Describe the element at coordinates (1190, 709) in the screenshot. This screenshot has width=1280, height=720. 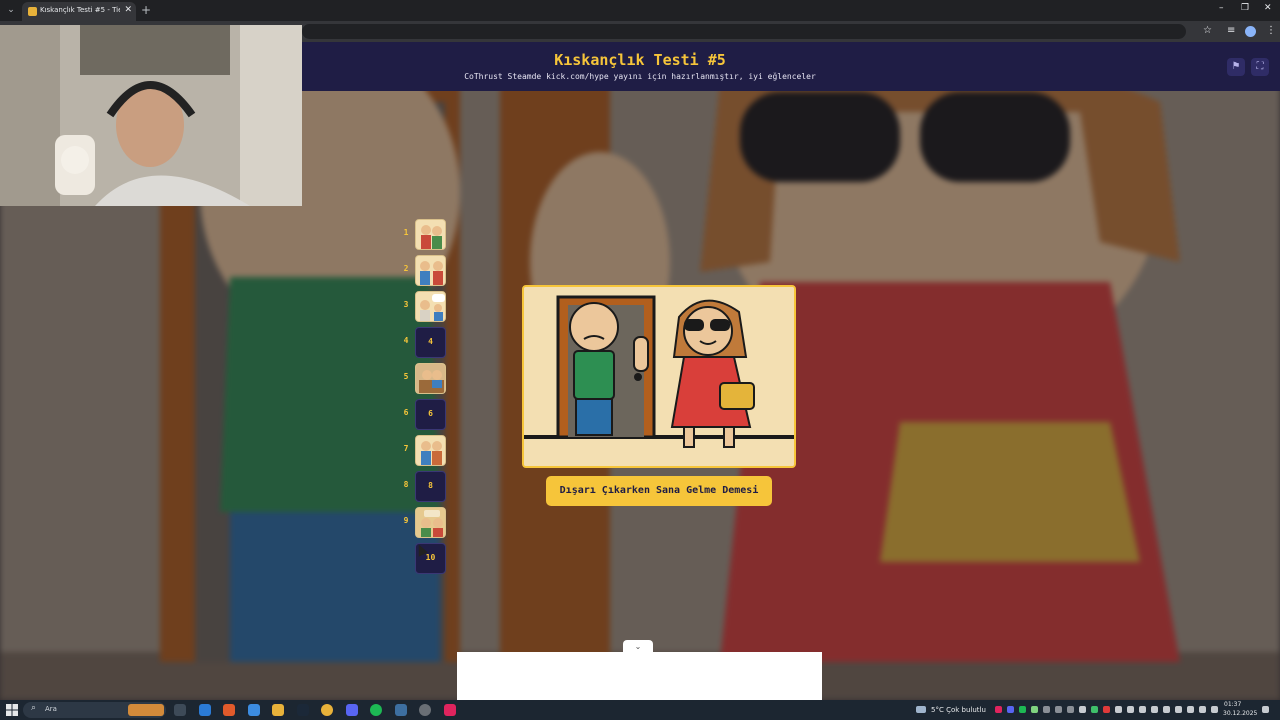
I see `network-icon` at that location.